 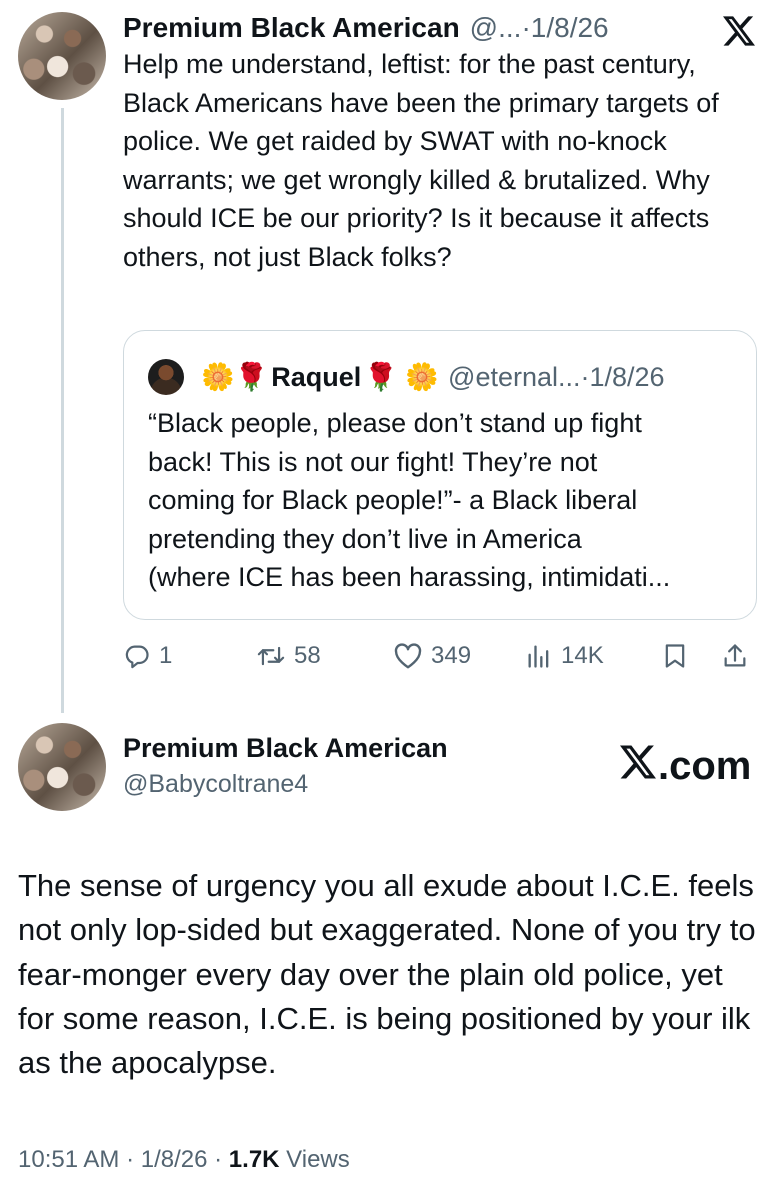 I want to click on watermark-domain: .com, so click(x=705, y=765).